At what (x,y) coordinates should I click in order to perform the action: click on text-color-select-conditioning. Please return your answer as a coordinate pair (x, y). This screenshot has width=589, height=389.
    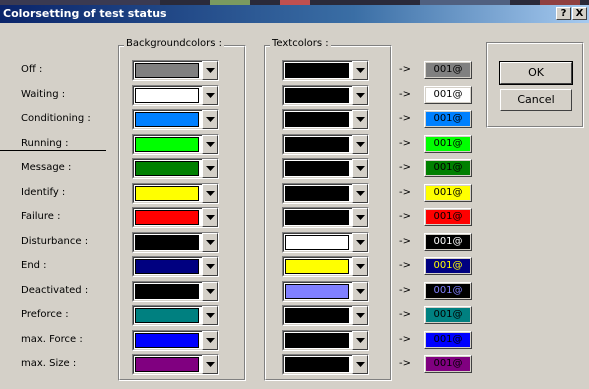
    Looking at the image, I should click on (325, 119).